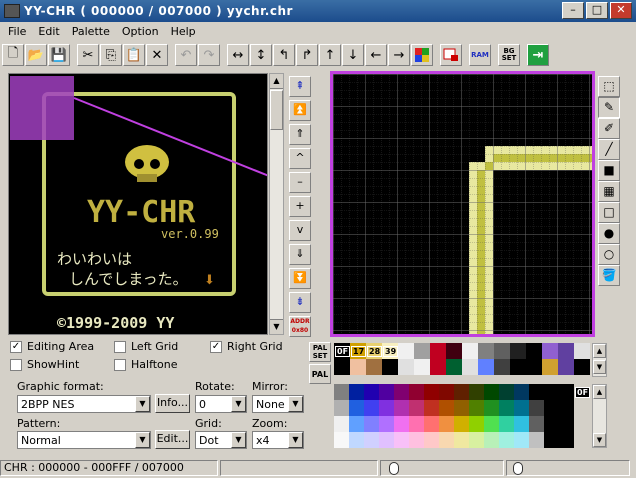 This screenshot has width=636, height=478. I want to click on select-tool-icon: ⬚, so click(609, 86).